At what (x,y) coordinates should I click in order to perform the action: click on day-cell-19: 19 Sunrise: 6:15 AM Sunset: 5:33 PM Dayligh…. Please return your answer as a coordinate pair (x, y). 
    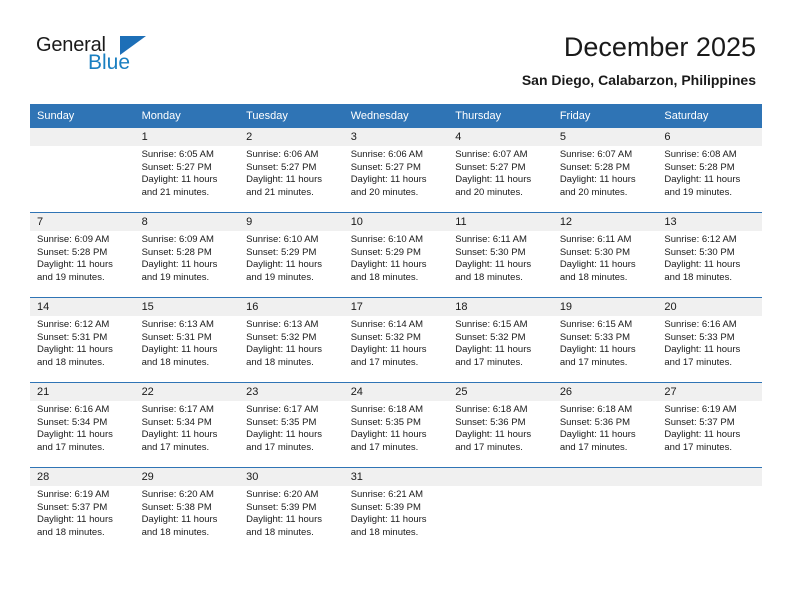
    Looking at the image, I should click on (605, 340).